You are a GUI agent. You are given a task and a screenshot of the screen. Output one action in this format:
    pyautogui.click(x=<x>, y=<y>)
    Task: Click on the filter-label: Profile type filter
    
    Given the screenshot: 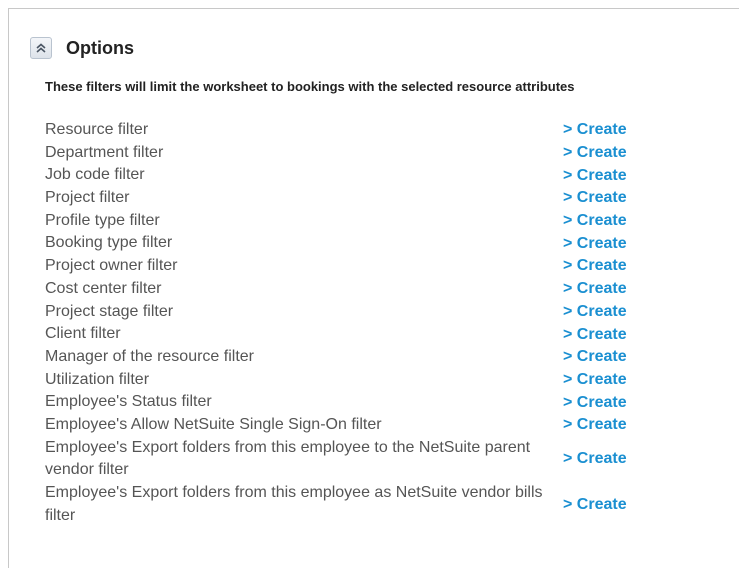 What is the action you would take?
    pyautogui.click(x=102, y=220)
    